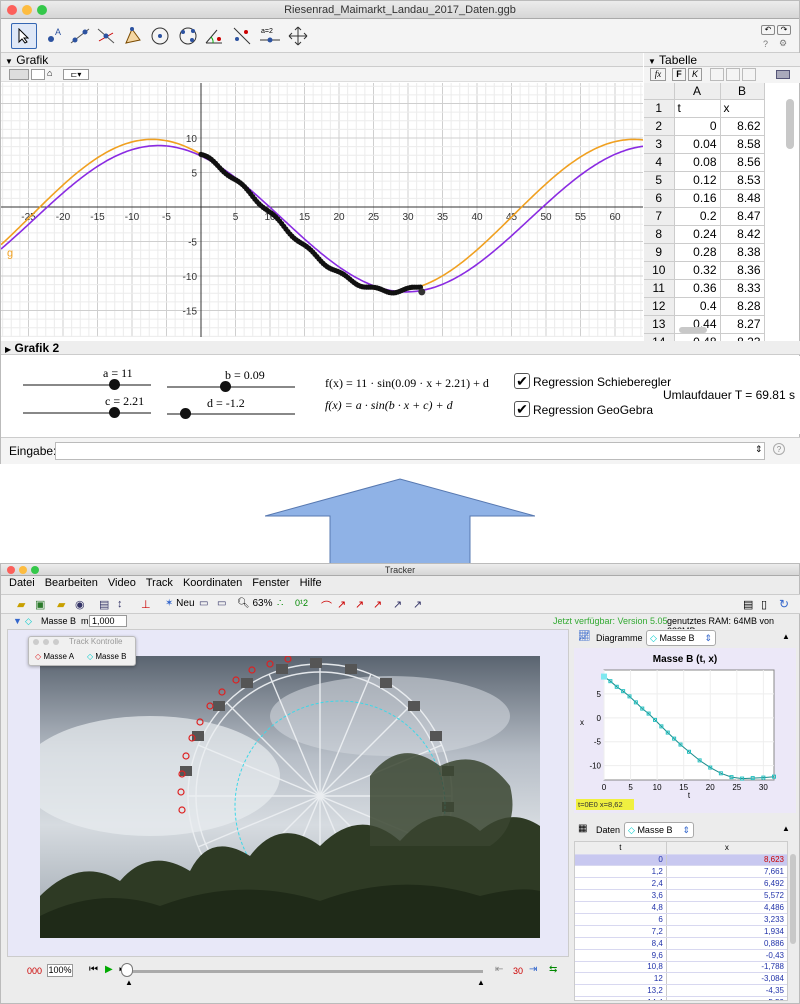  Describe the element at coordinates (518, 971) in the screenshot. I see `frame-end: 30` at that location.